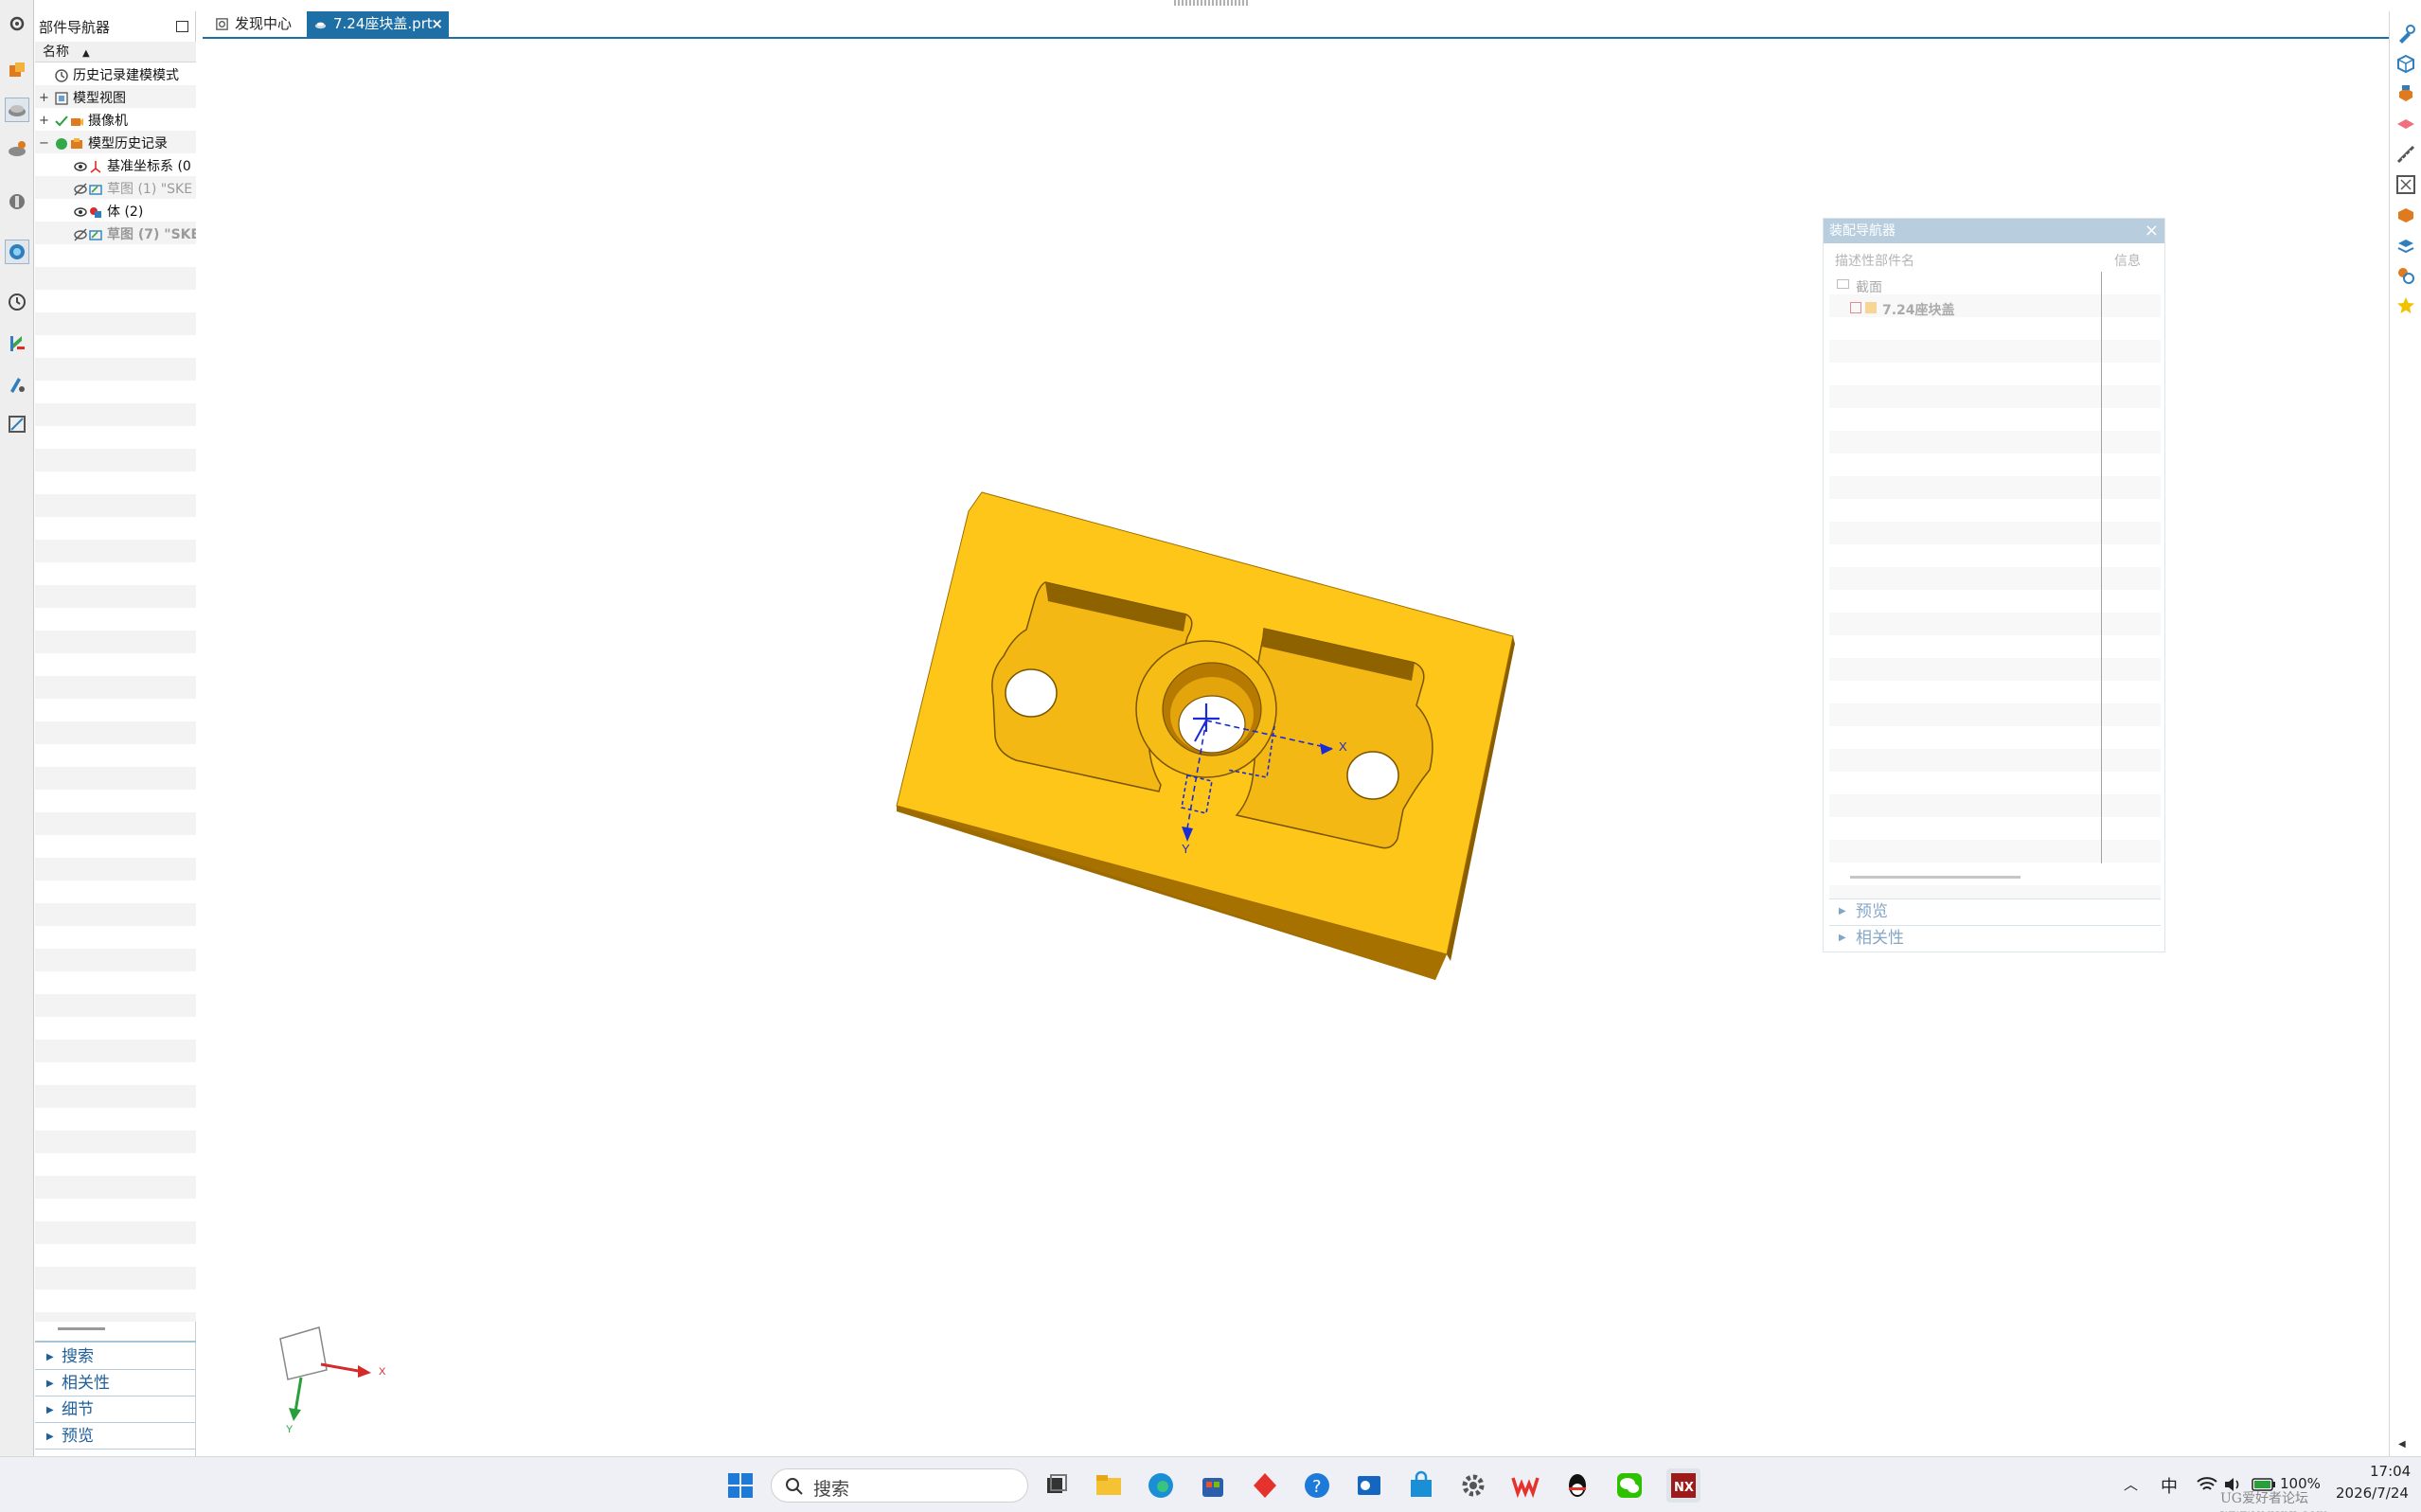  Describe the element at coordinates (1683, 1485) in the screenshot. I see `nx-app-icon: NX` at that location.